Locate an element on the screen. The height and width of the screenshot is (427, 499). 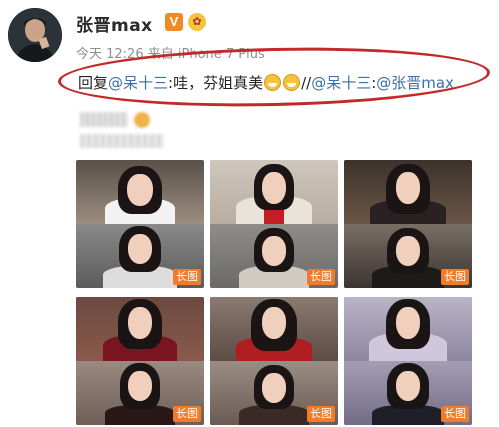
blurred-badge-icon is located at coordinates (142, 120).